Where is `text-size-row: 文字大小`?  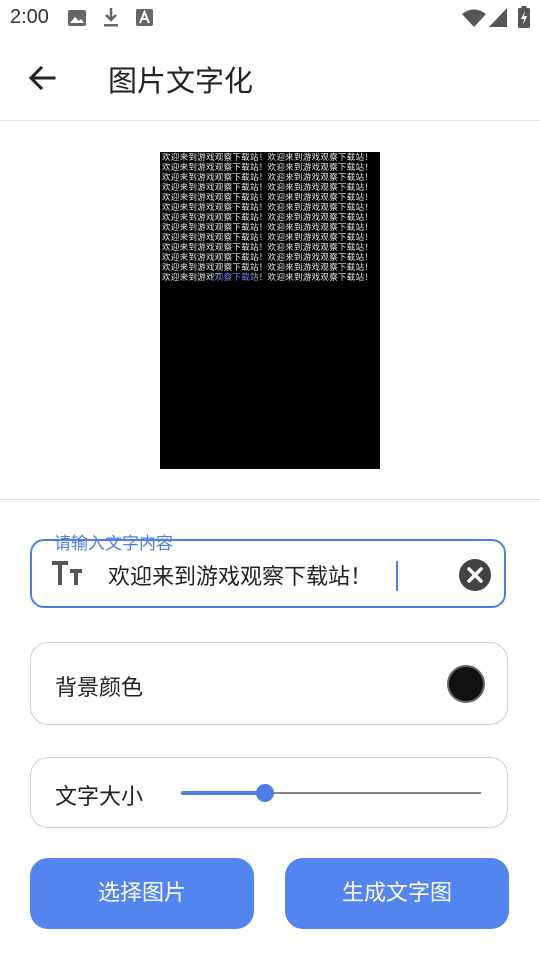
text-size-row: 文字大小 is located at coordinates (269, 792).